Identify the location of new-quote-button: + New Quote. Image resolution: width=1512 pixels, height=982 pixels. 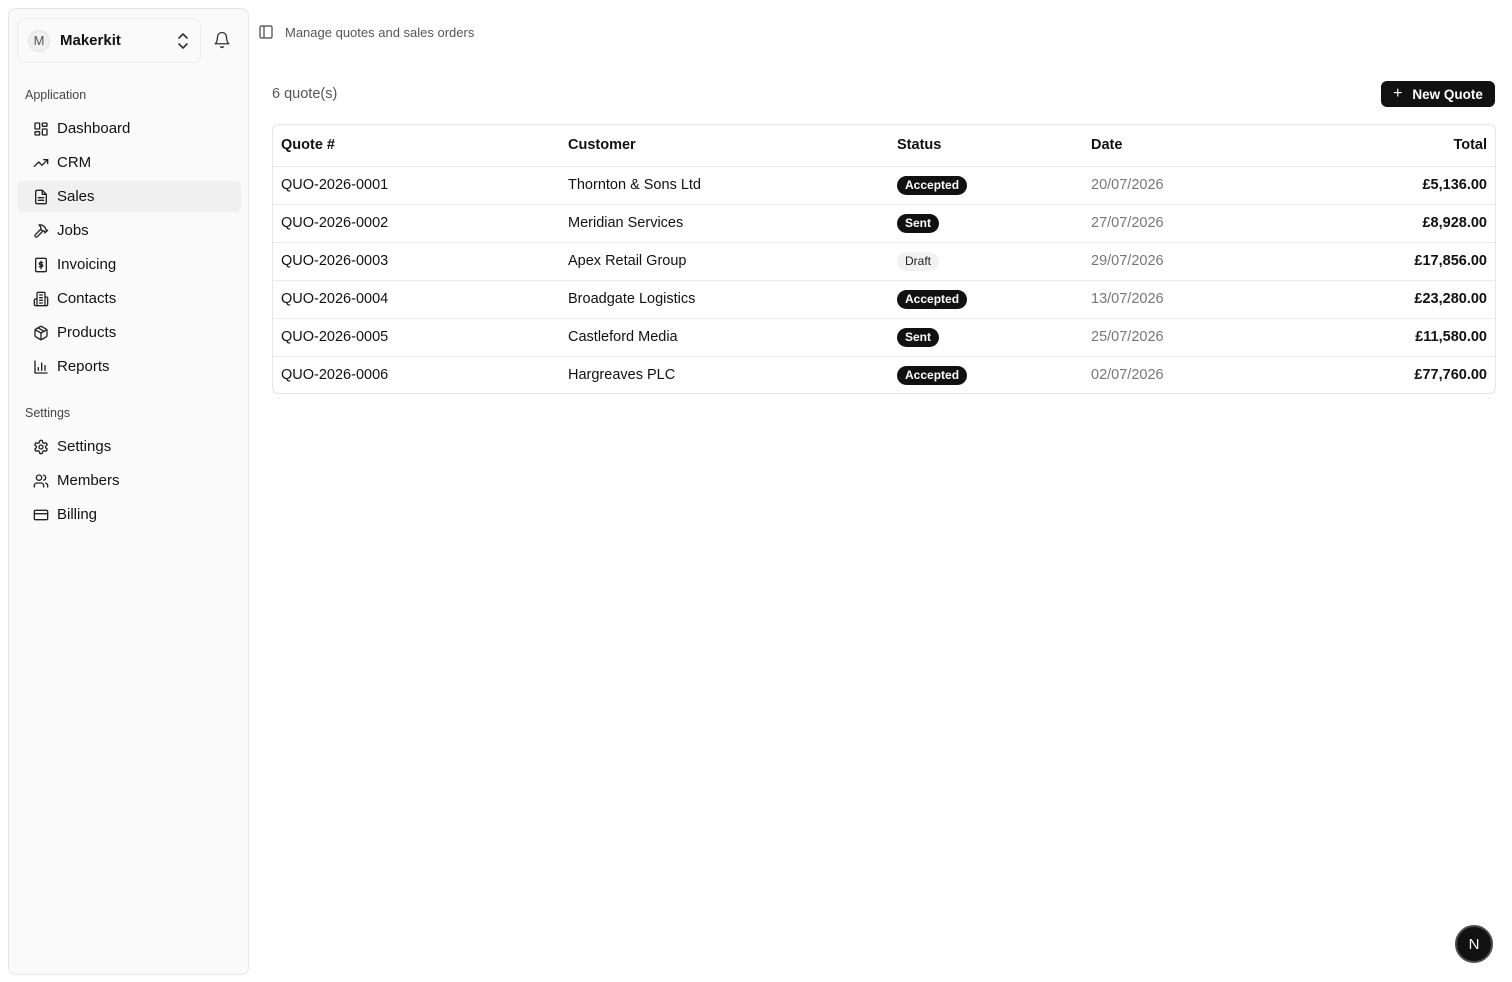
(1438, 94).